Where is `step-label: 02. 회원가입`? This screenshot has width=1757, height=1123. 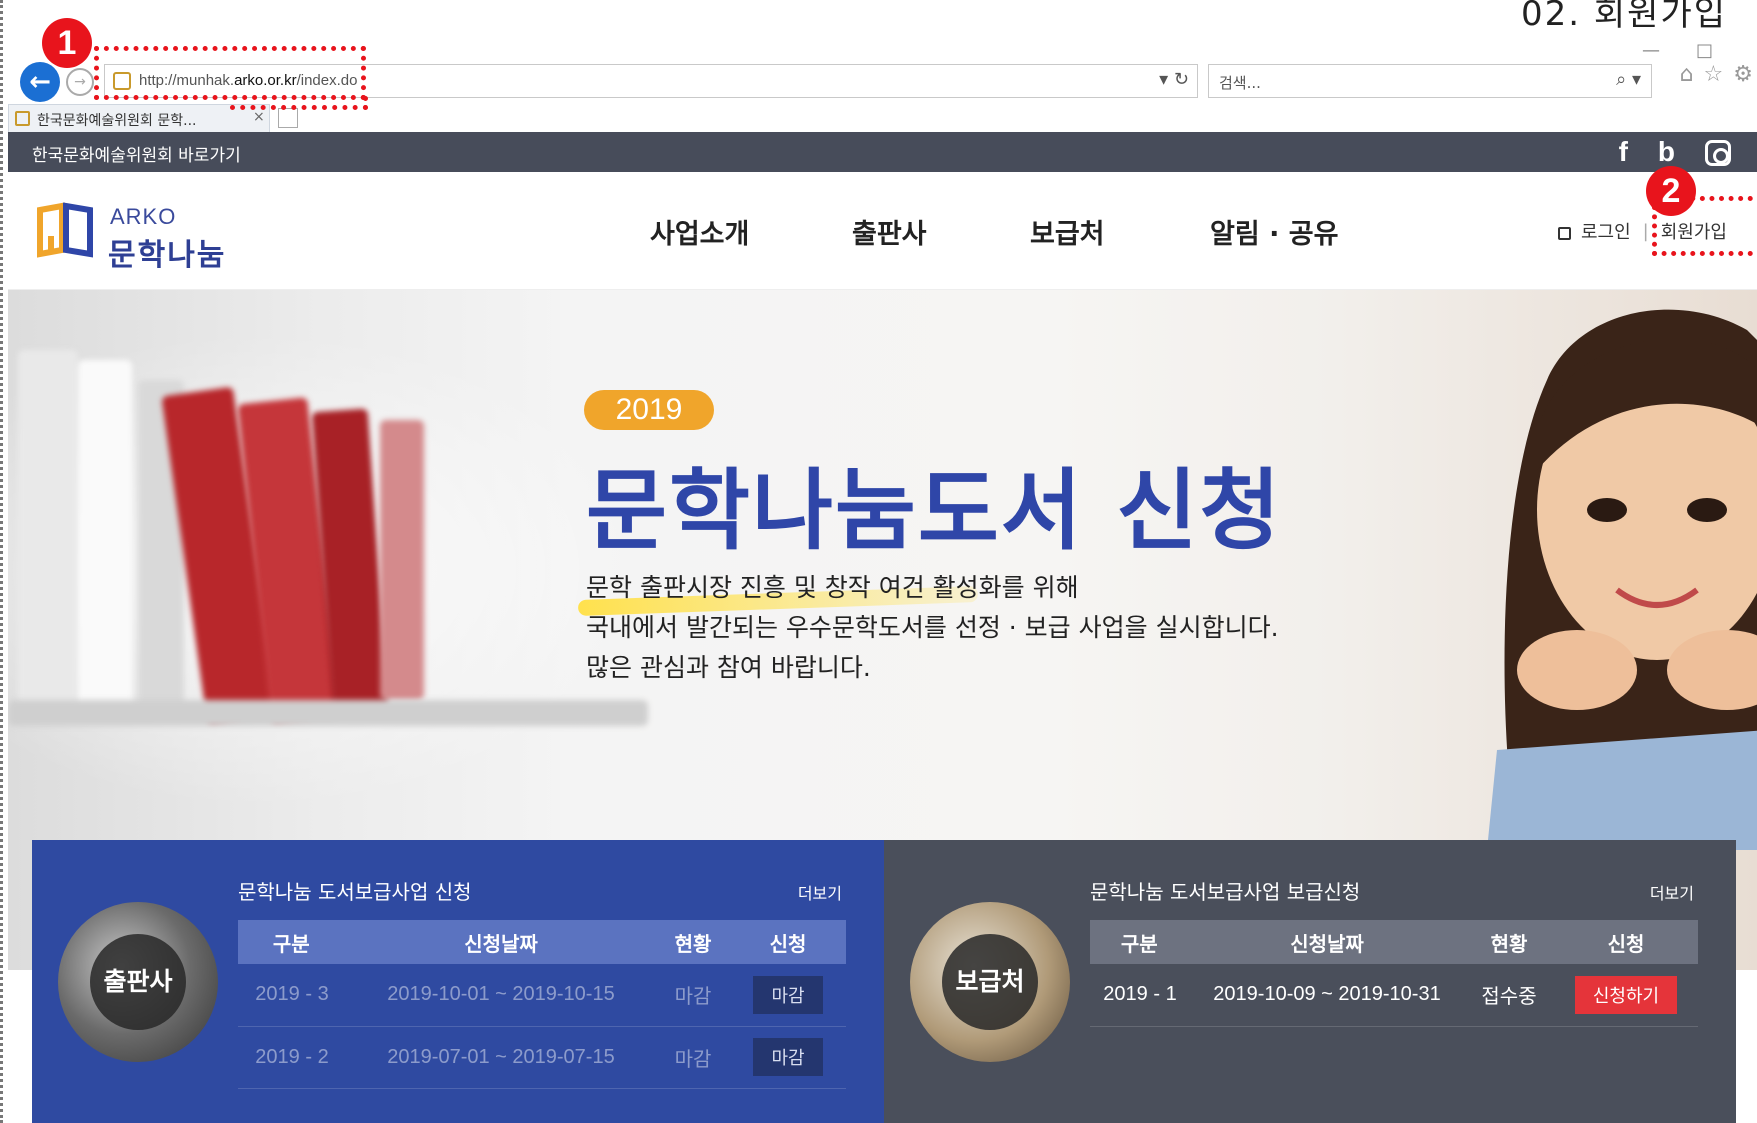 step-label: 02. 회원가입 is located at coordinates (1624, 17).